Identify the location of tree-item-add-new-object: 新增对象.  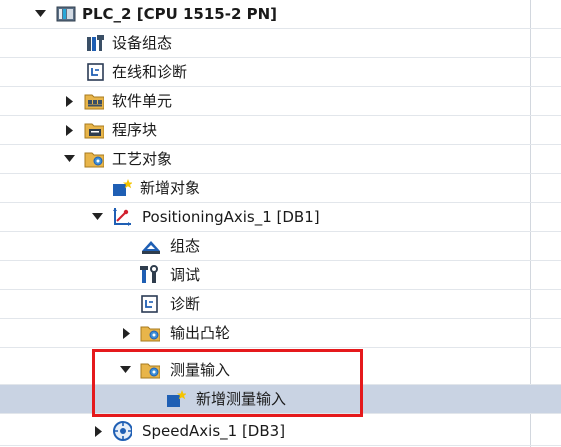
(280, 188).